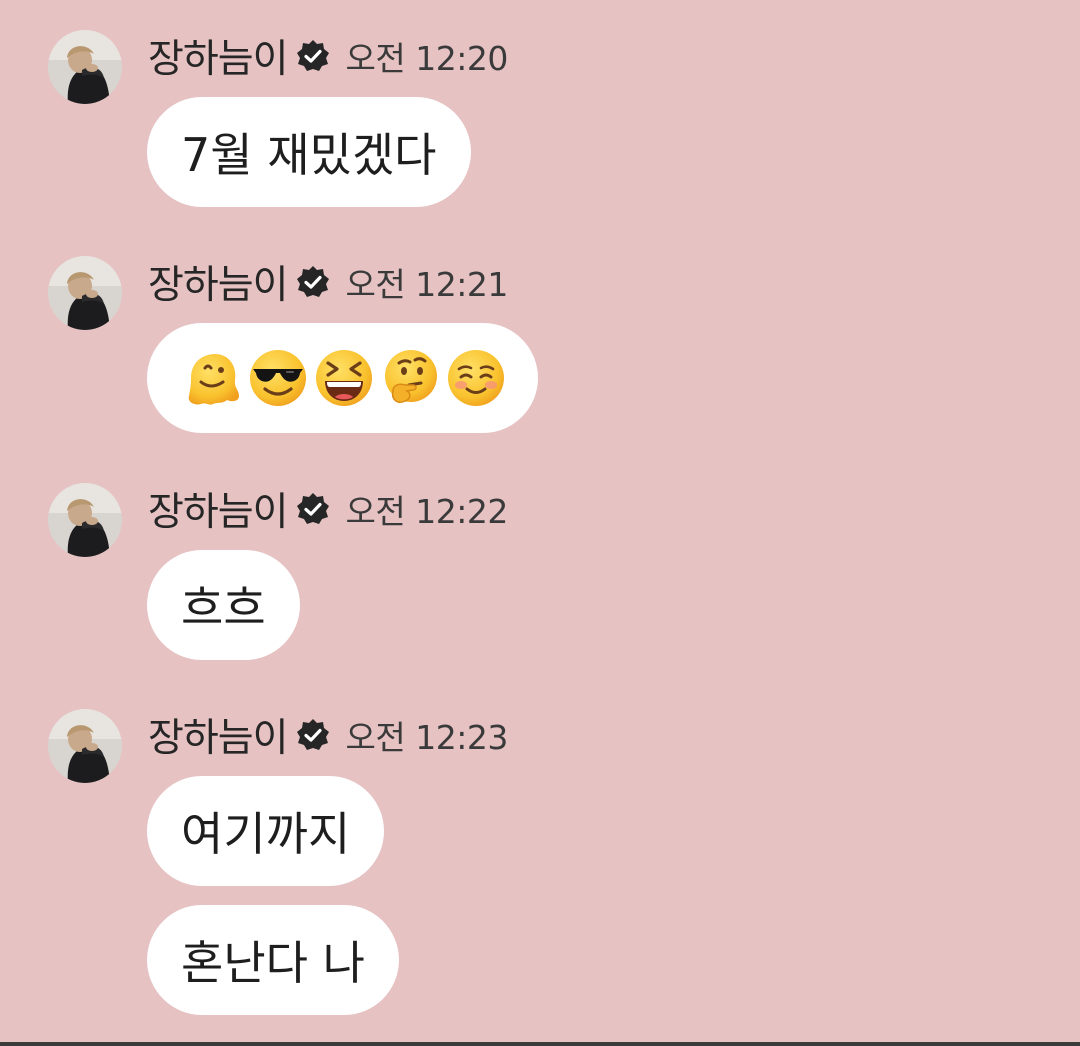 Image resolution: width=1080 pixels, height=1046 pixels. I want to click on message-text: 여기까지, so click(266, 834).